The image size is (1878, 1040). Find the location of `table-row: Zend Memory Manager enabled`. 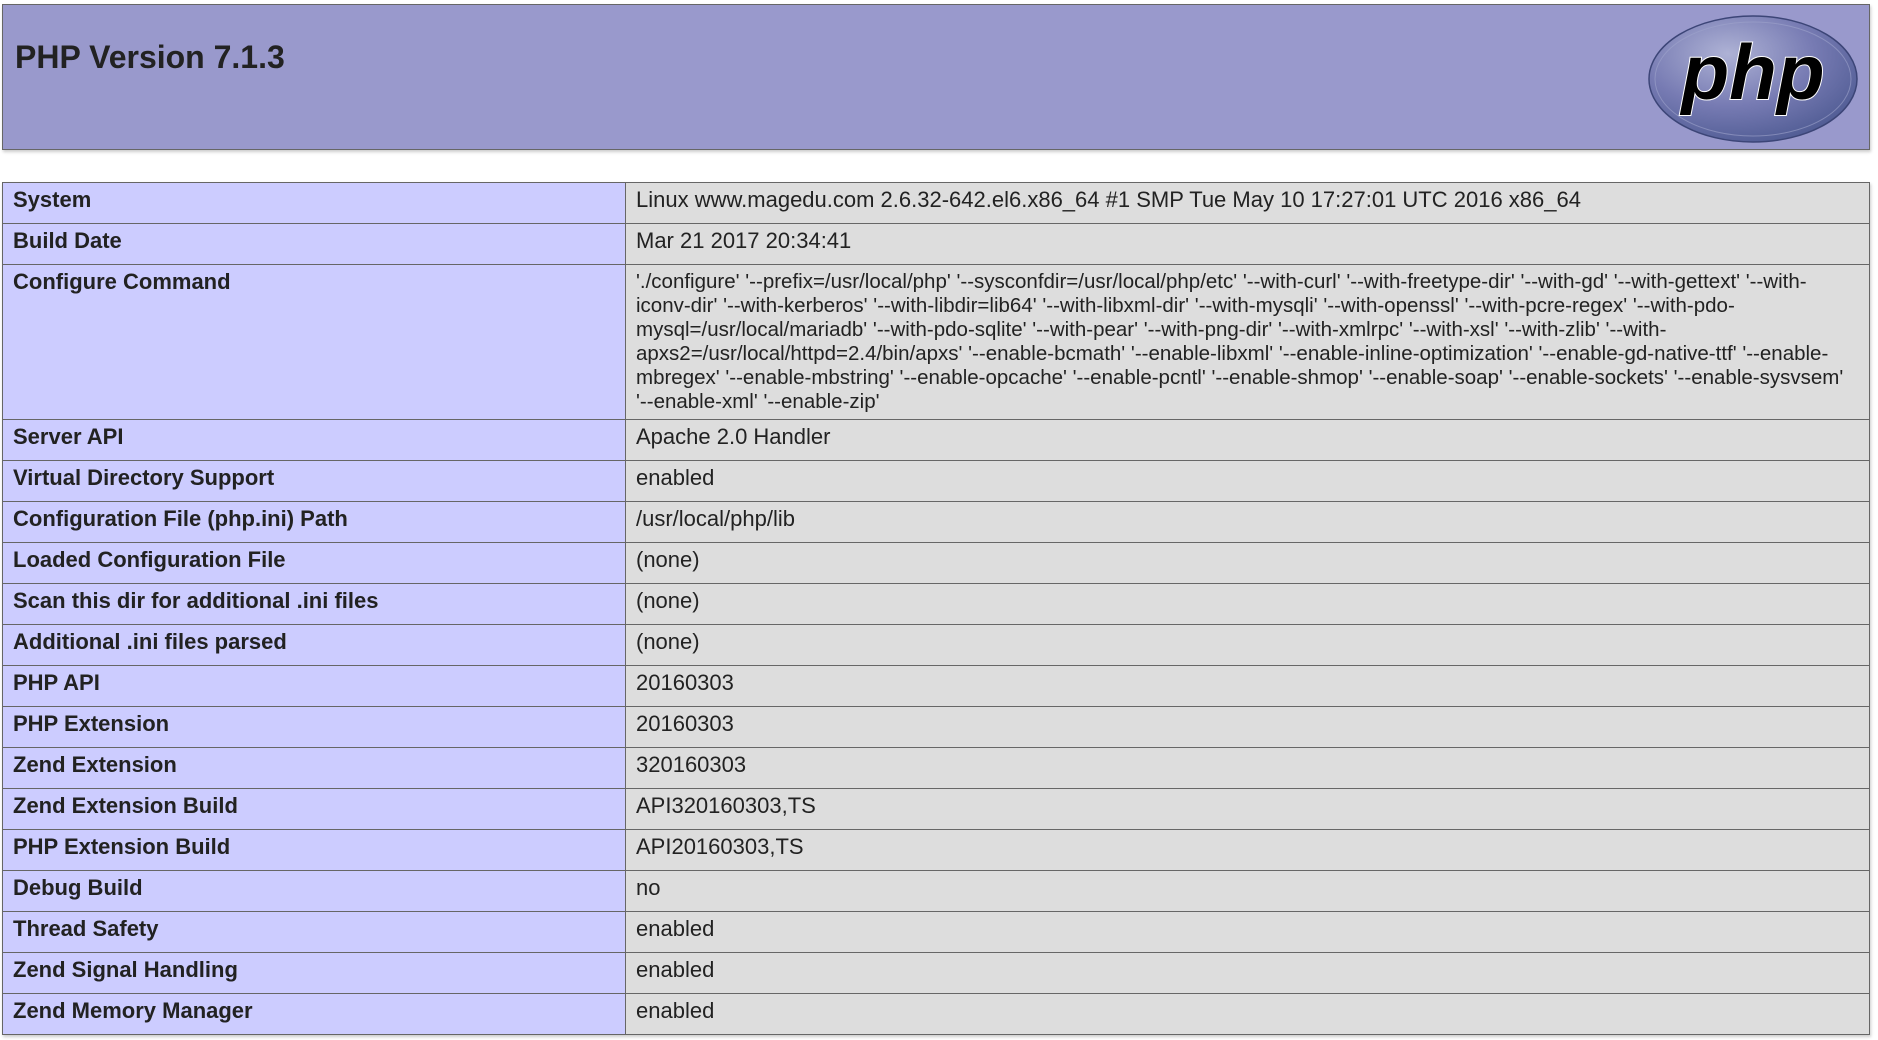

table-row: Zend Memory Manager enabled is located at coordinates (936, 1014).